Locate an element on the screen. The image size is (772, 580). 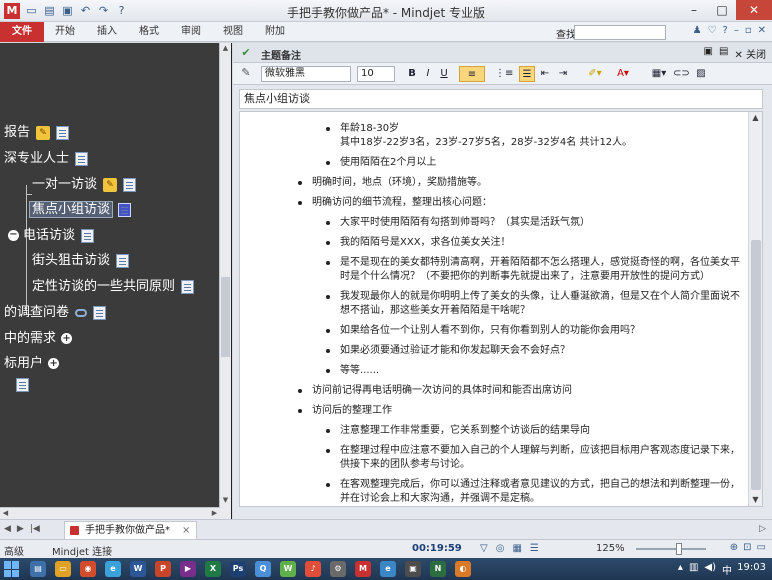
underline-button: U is located at coordinates (444, 74).